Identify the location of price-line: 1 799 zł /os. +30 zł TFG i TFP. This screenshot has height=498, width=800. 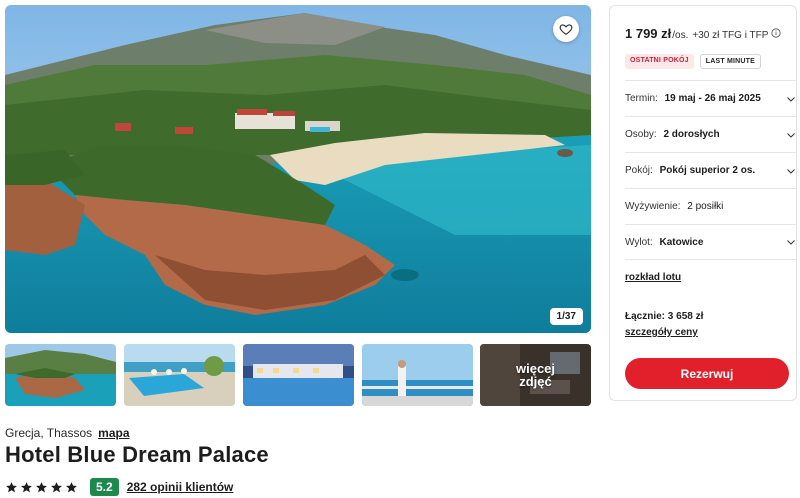
(703, 33).